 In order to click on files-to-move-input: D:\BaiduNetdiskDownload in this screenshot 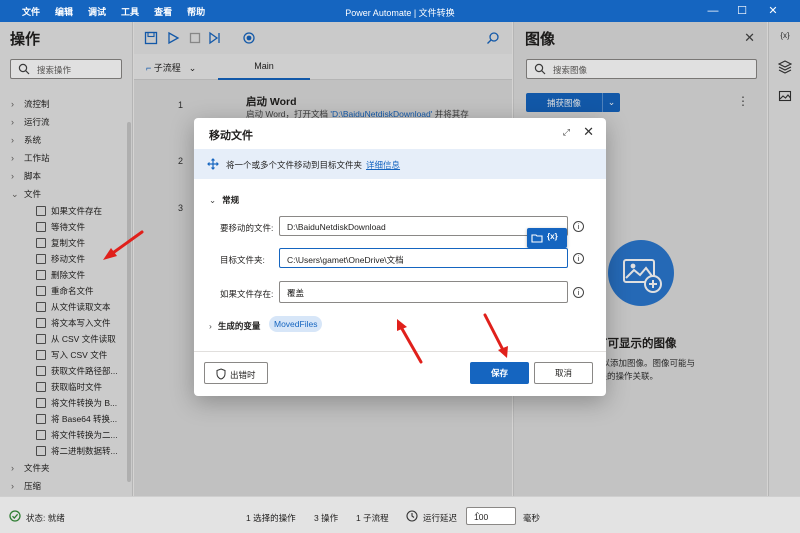, I will do `click(423, 226)`.